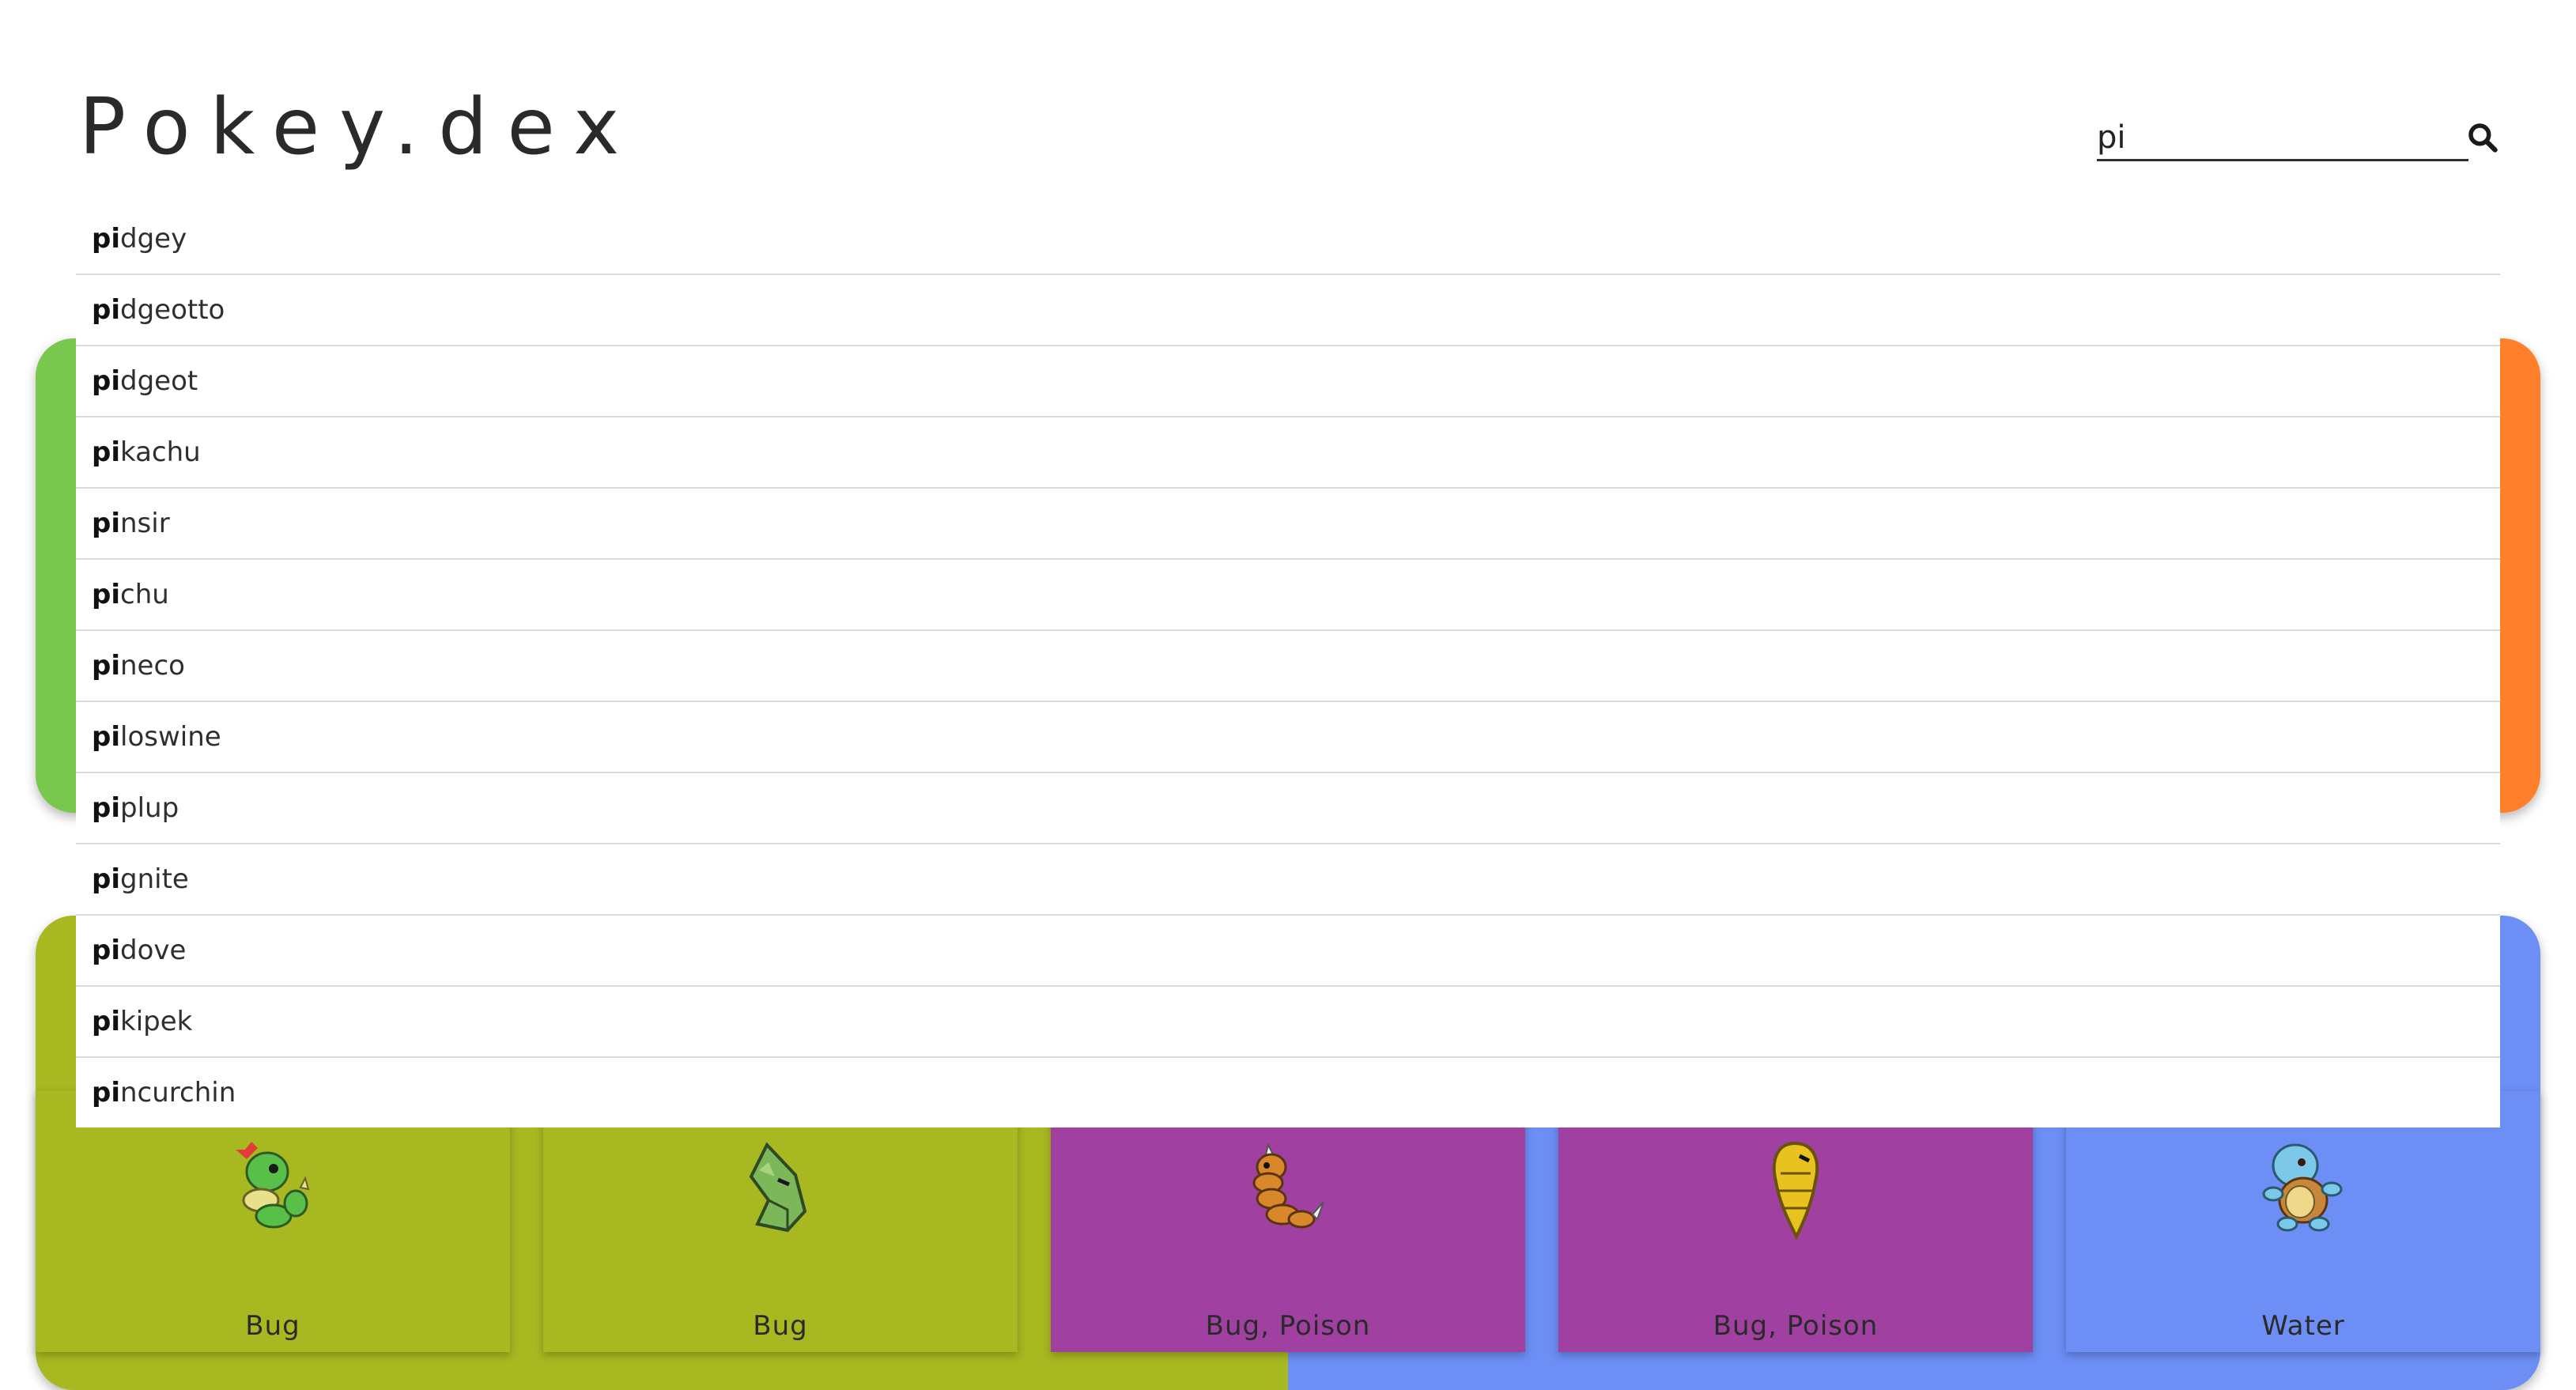  Describe the element at coordinates (1288, 808) in the screenshot. I see `suggestion-item: pi plup` at that location.